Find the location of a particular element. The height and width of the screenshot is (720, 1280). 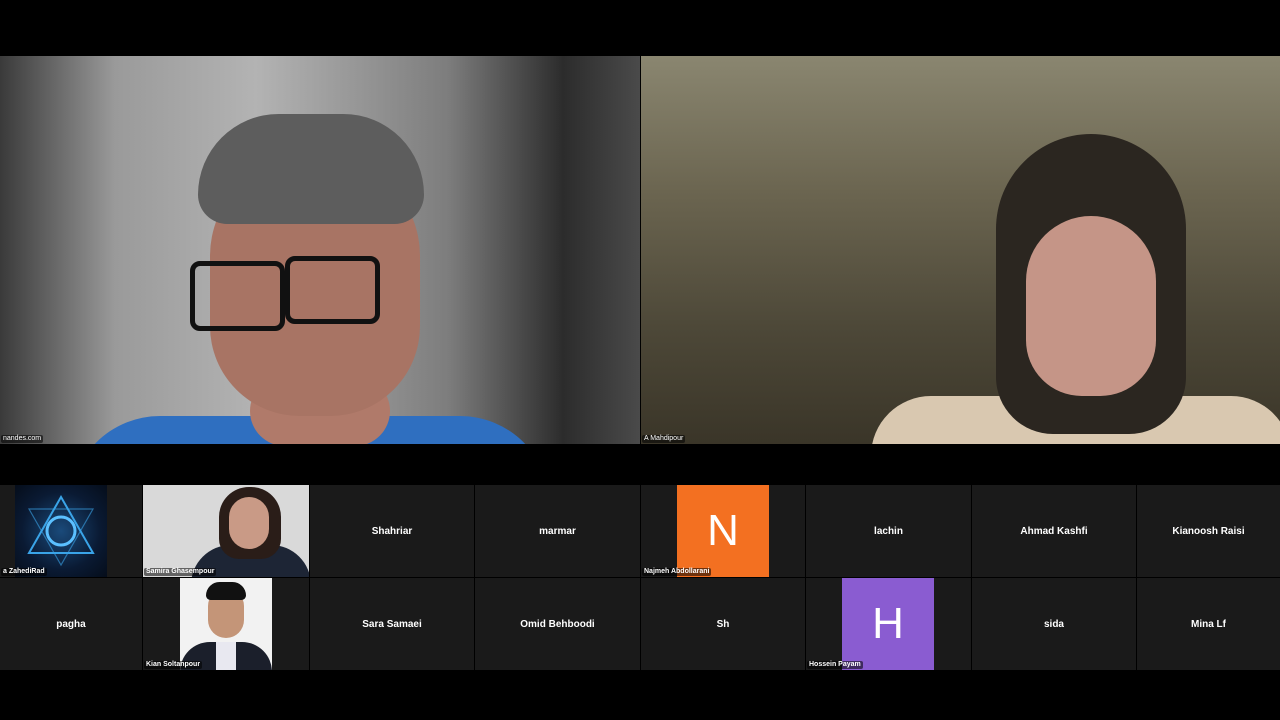

participant-name: Omid Behboodi is located at coordinates (557, 624).